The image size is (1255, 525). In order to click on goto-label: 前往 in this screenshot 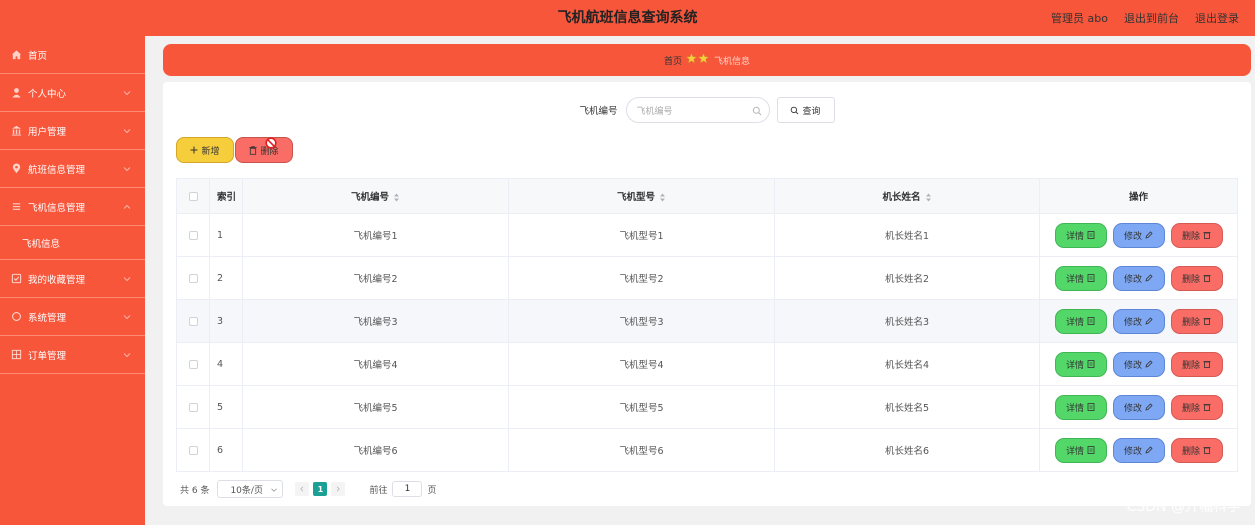, I will do `click(378, 490)`.